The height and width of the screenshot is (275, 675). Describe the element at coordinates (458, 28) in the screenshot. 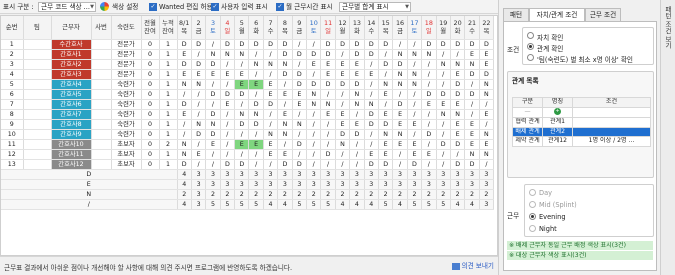

I see `day-header: 20 화` at that location.